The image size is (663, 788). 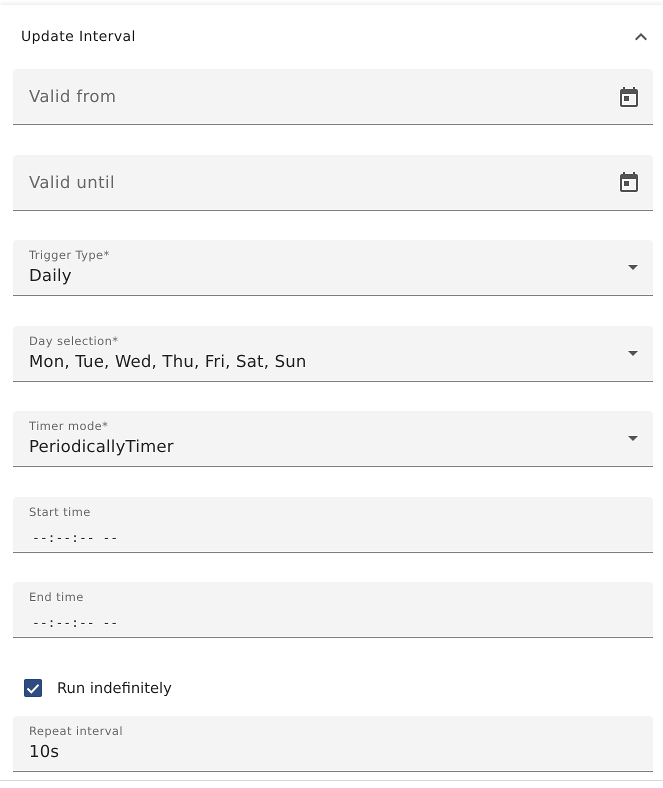 I want to click on field-label: Repeat interval, so click(x=76, y=731).